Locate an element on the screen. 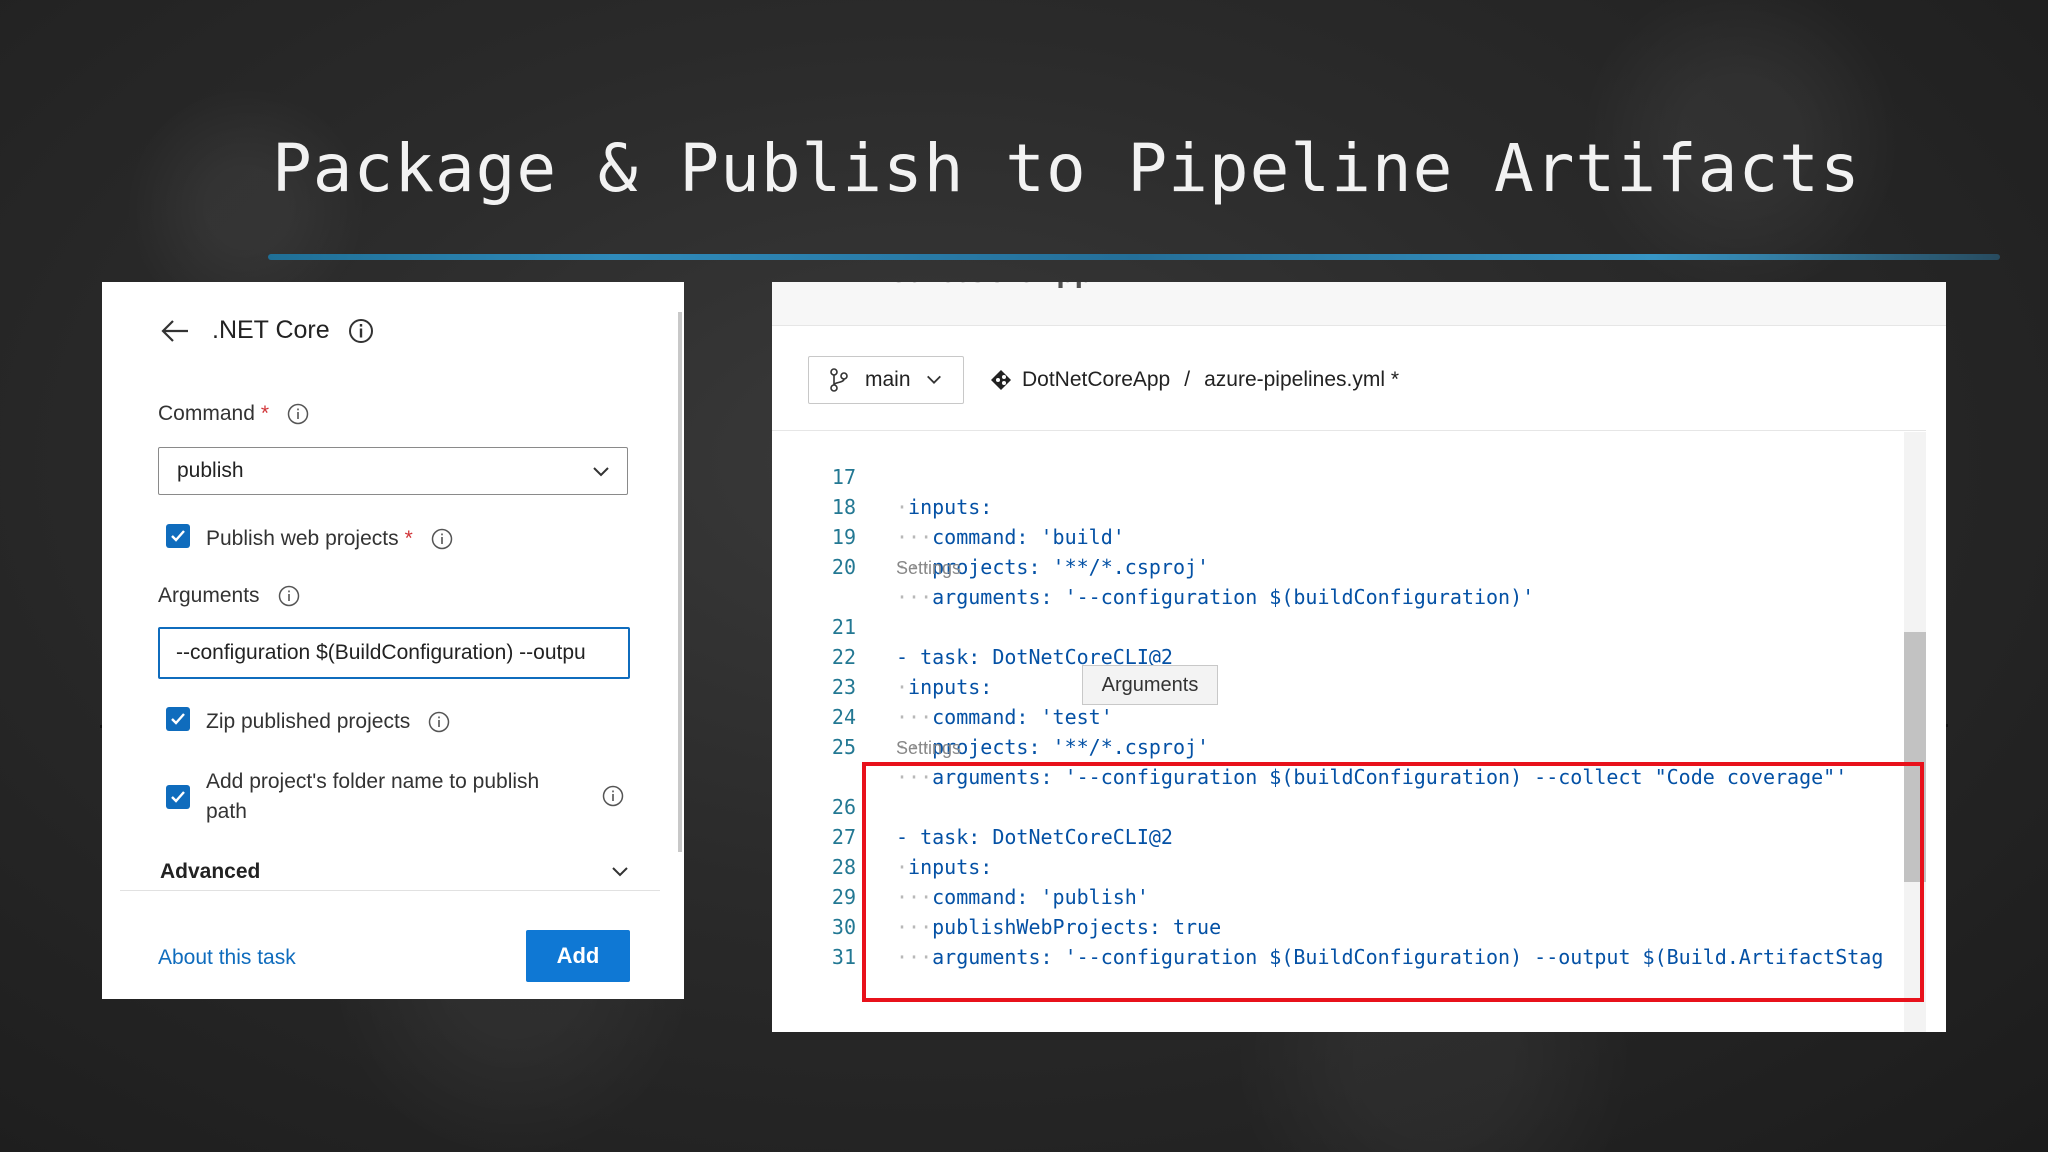 The image size is (2048, 1152). info-icon is located at coordinates (361, 331).